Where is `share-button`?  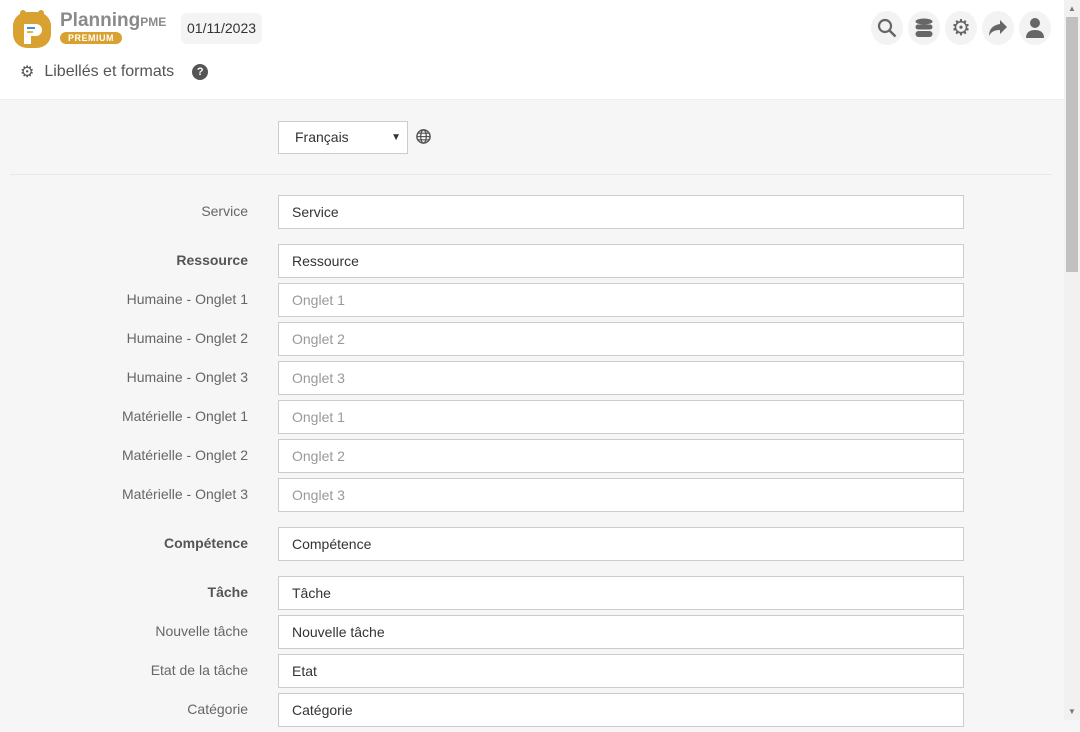
share-button is located at coordinates (998, 28).